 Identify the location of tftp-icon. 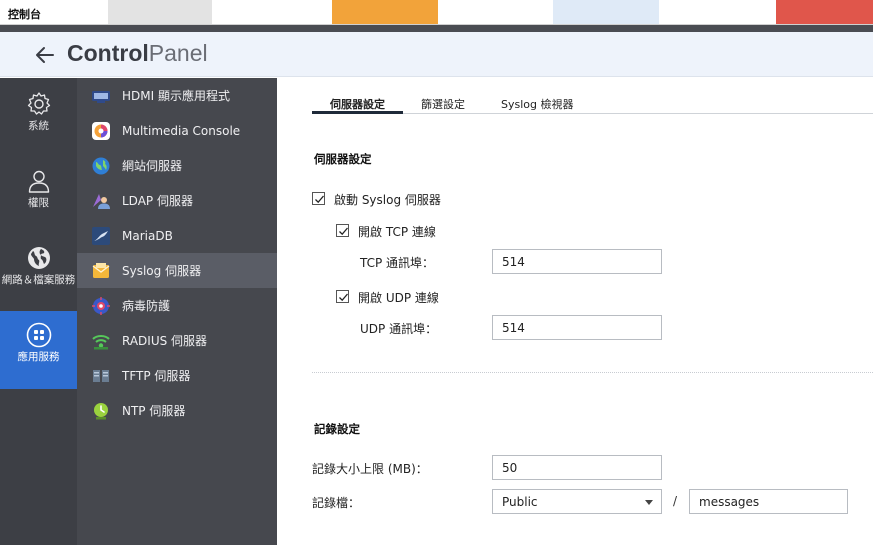
(101, 375).